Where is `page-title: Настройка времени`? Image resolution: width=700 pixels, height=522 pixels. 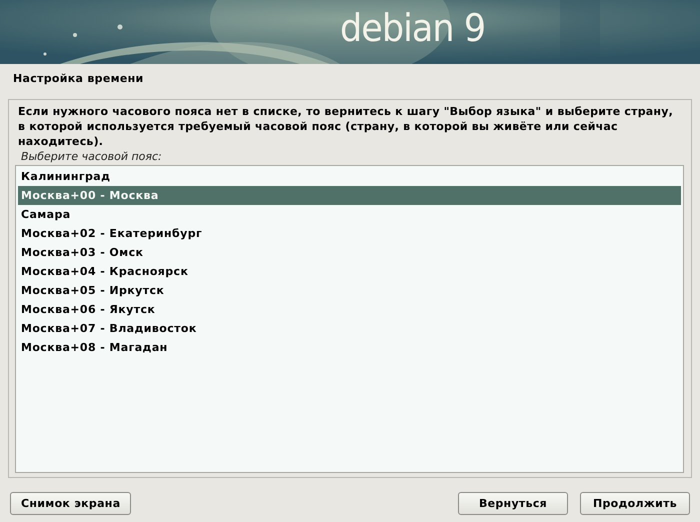 page-title: Настройка времени is located at coordinates (78, 79).